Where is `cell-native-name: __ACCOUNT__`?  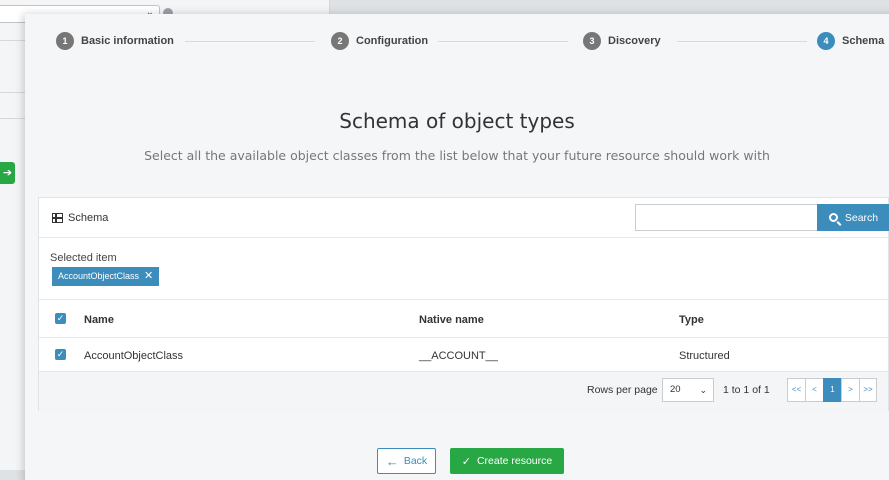
cell-native-name: __ACCOUNT__ is located at coordinates (458, 356).